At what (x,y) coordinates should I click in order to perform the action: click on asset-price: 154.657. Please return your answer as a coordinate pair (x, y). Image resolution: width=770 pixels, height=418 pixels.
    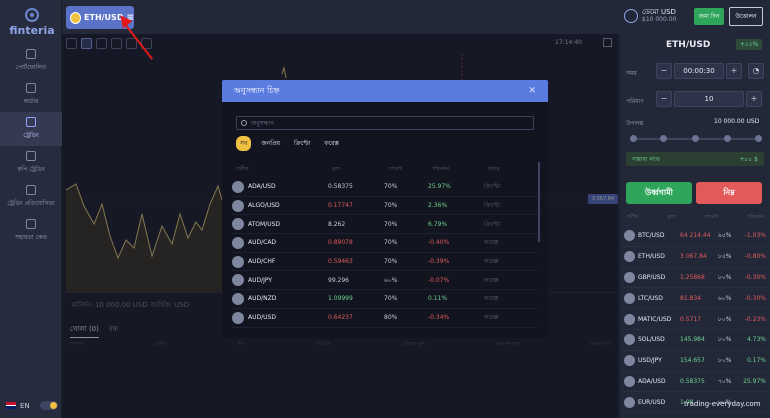
    Looking at the image, I should click on (692, 361).